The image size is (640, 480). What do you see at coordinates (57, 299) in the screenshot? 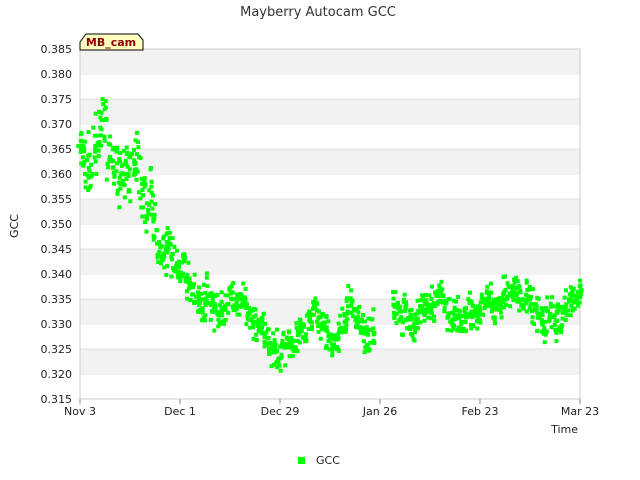
I see `y-tick-label: 0.335` at bounding box center [57, 299].